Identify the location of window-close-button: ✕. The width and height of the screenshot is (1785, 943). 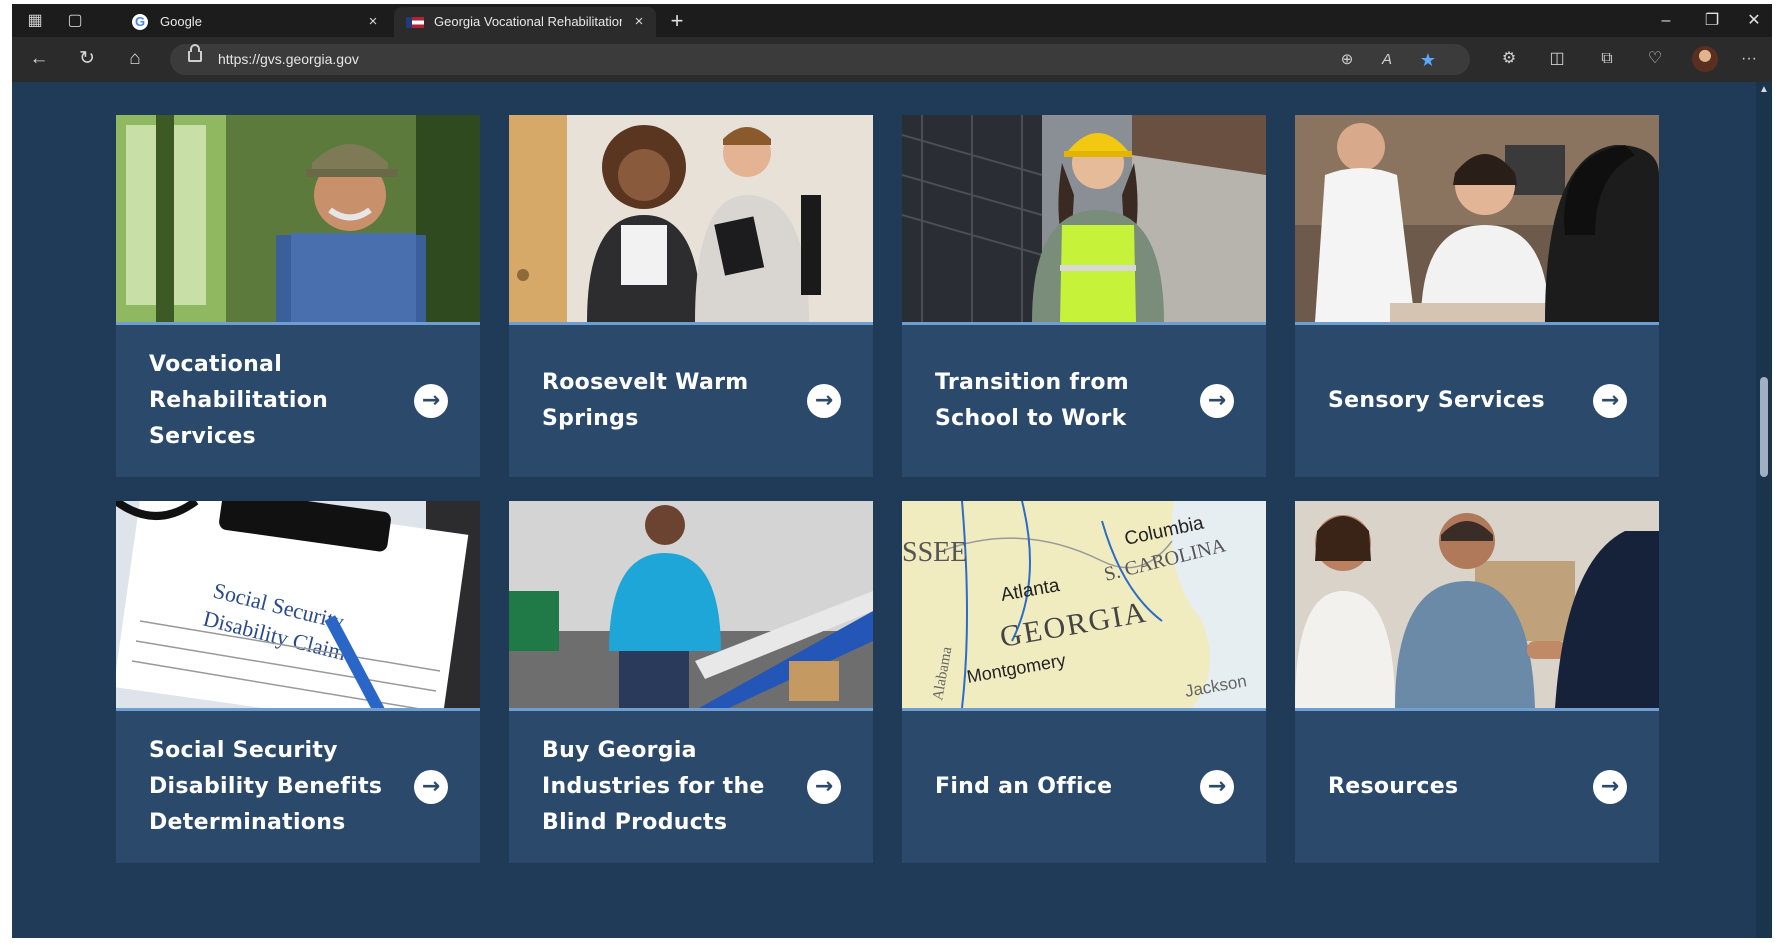
(1753, 21).